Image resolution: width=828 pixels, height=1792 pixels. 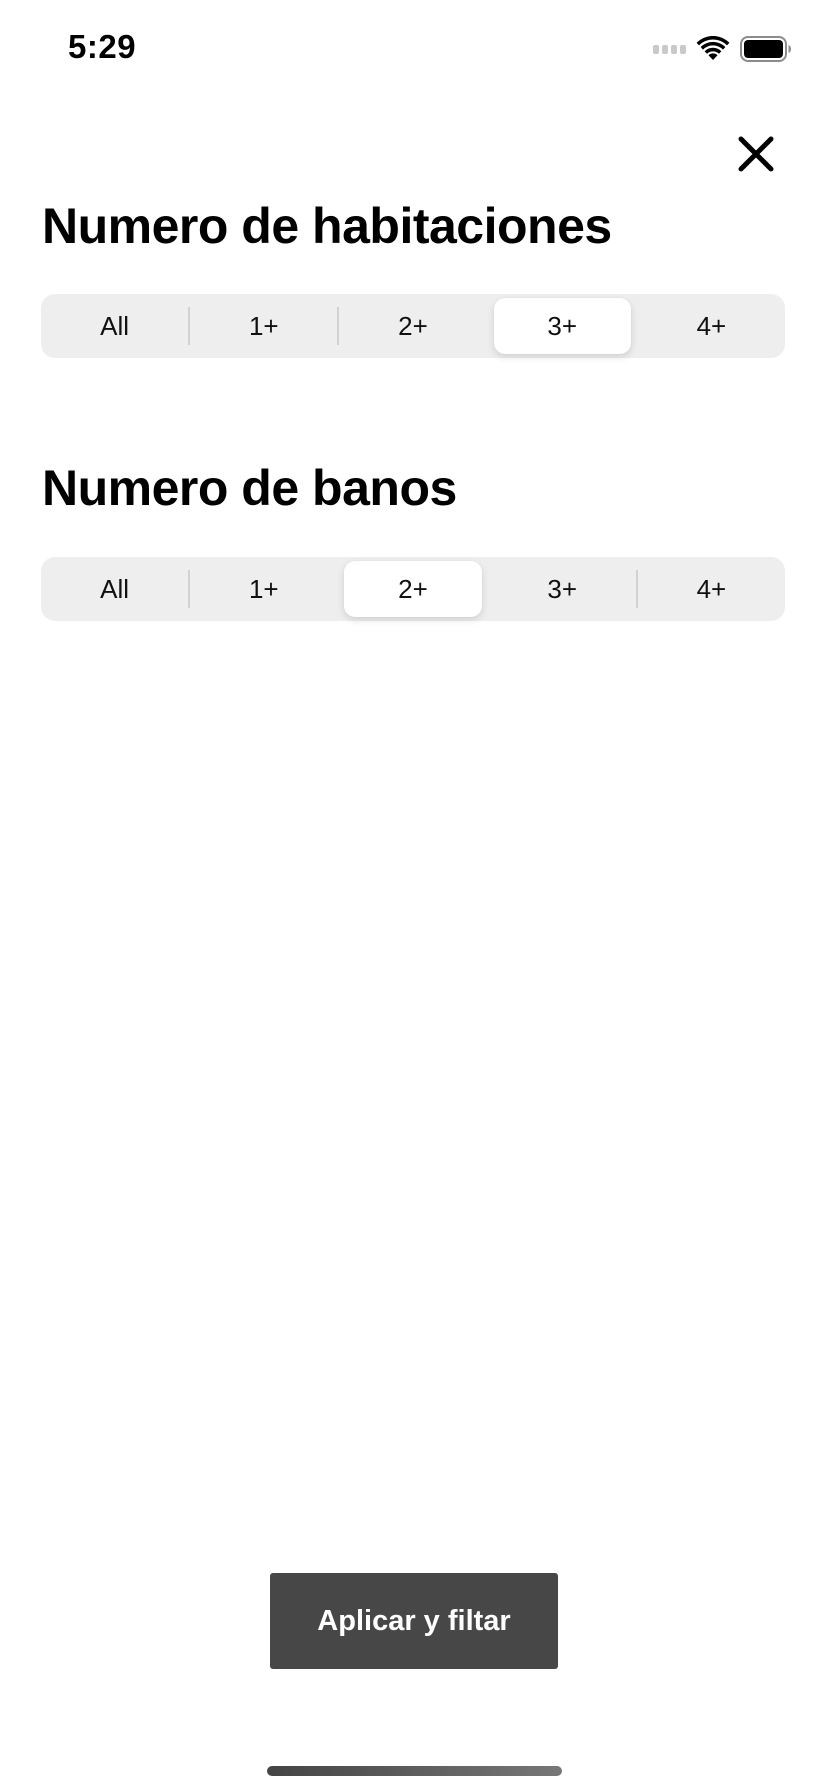 I want to click on bedrooms-title: Numero de habitaciones, so click(x=327, y=226).